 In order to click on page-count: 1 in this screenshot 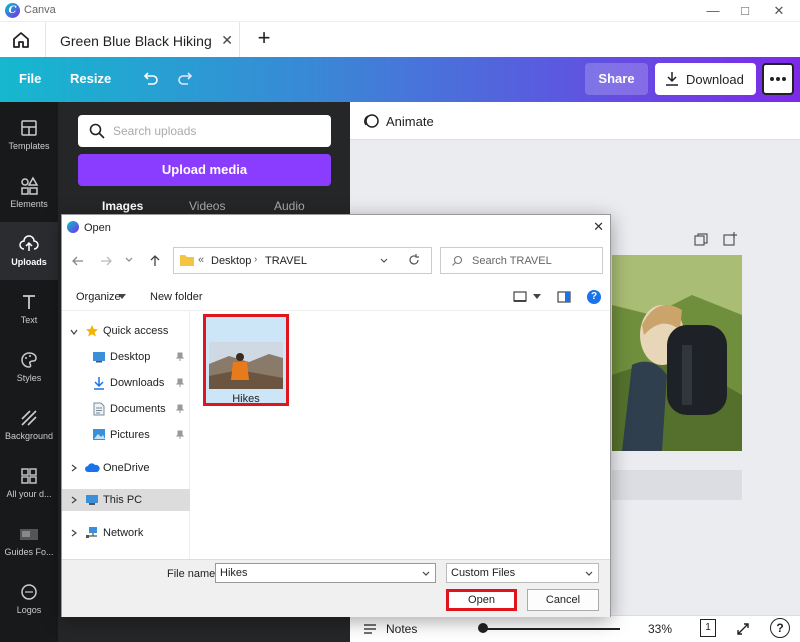, I will do `click(708, 628)`.